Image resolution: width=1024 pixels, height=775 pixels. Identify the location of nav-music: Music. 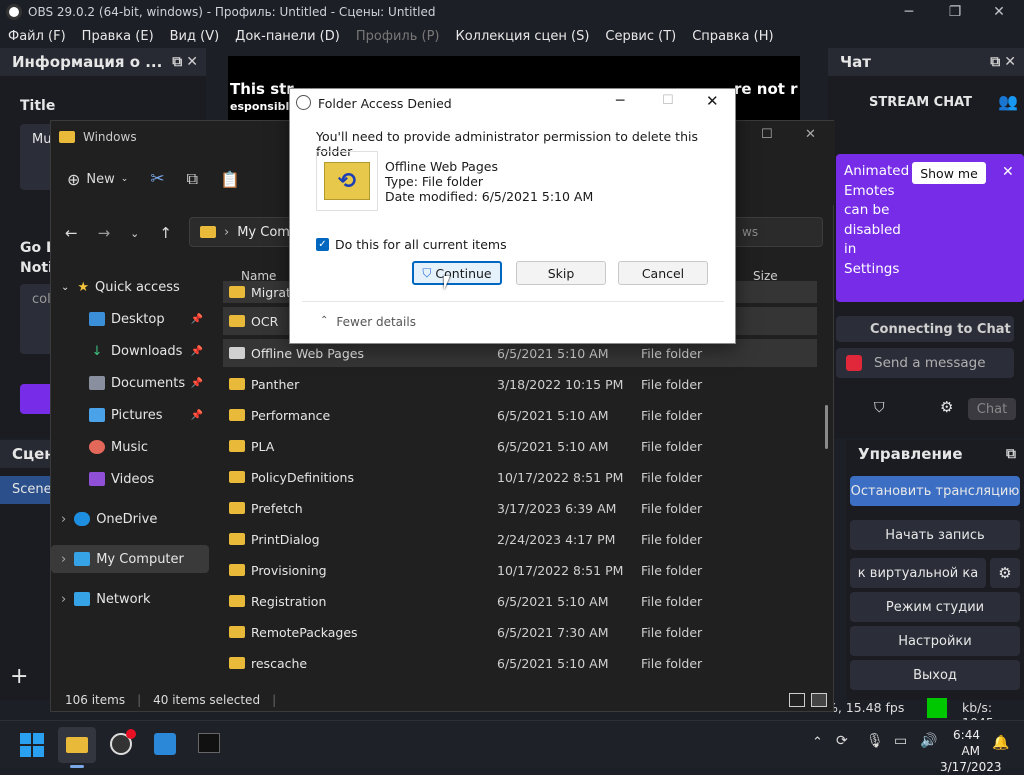
(130, 447).